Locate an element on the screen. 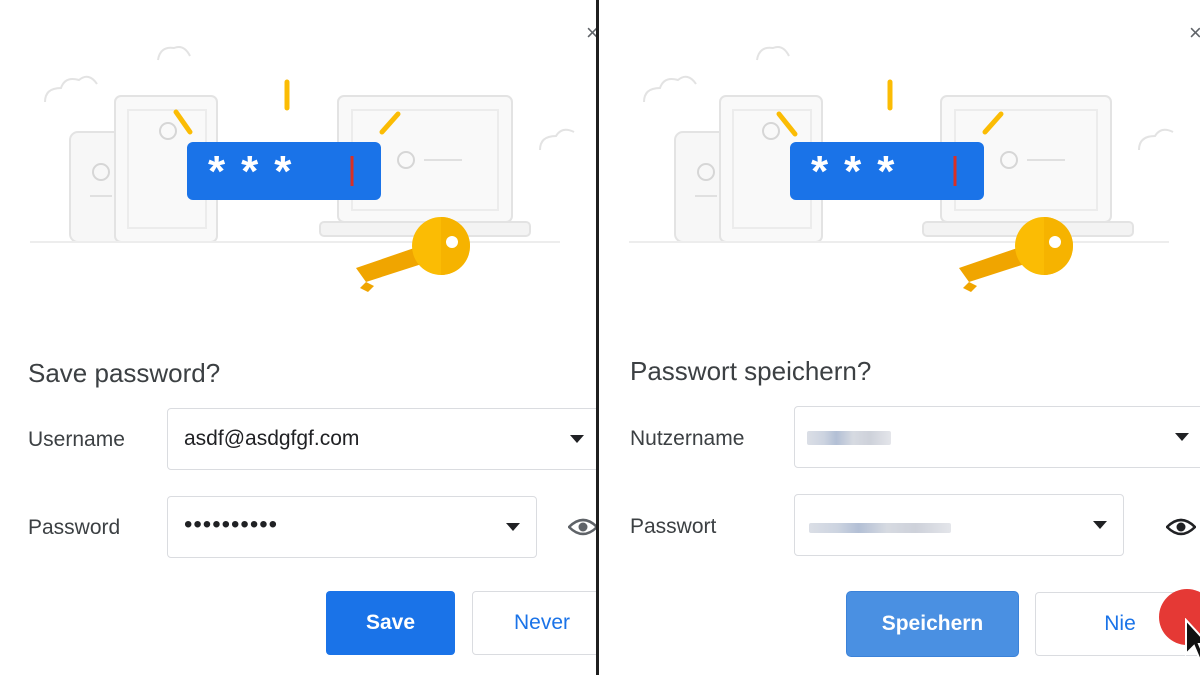  never-button: Never is located at coordinates (534, 623).